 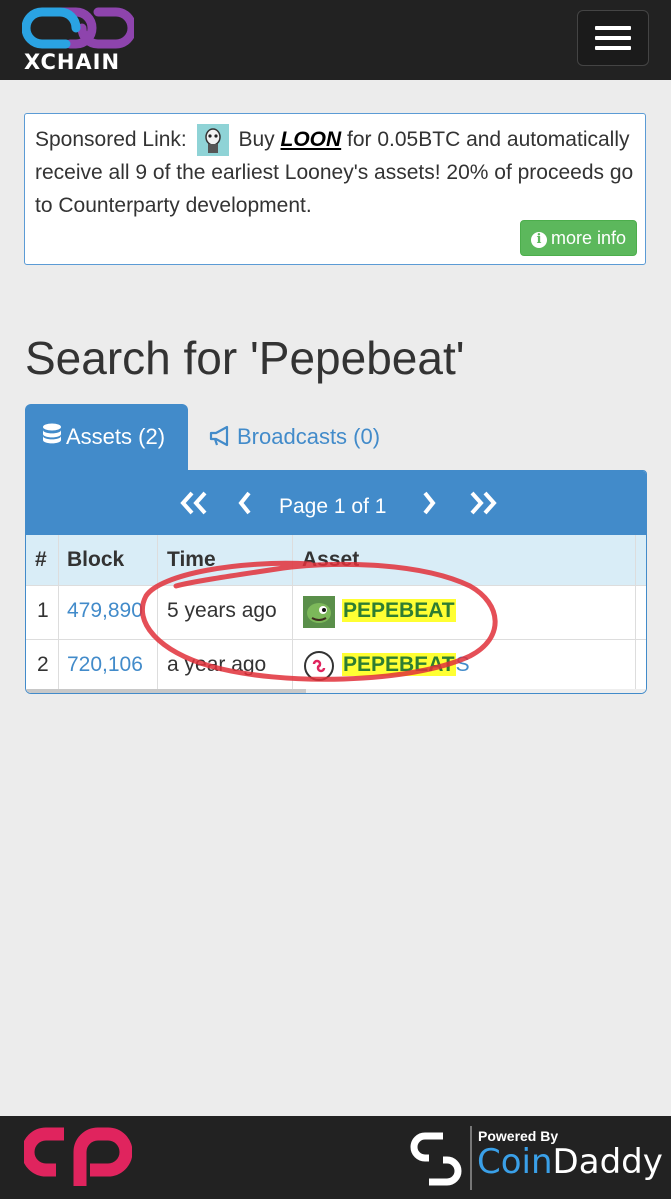 What do you see at coordinates (72, 62) in the screenshot?
I see `logo-text: XCHAIN` at bounding box center [72, 62].